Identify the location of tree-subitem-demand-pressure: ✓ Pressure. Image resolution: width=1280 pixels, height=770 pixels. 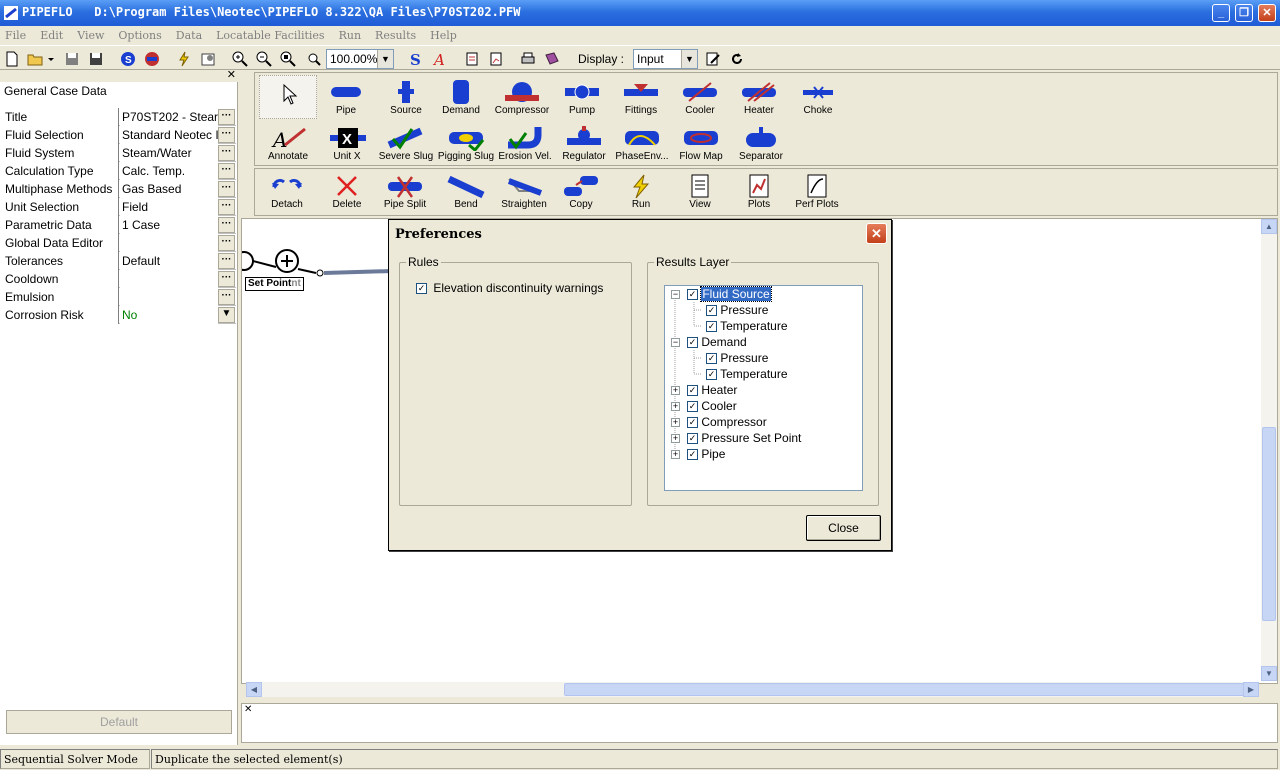
(737, 358).